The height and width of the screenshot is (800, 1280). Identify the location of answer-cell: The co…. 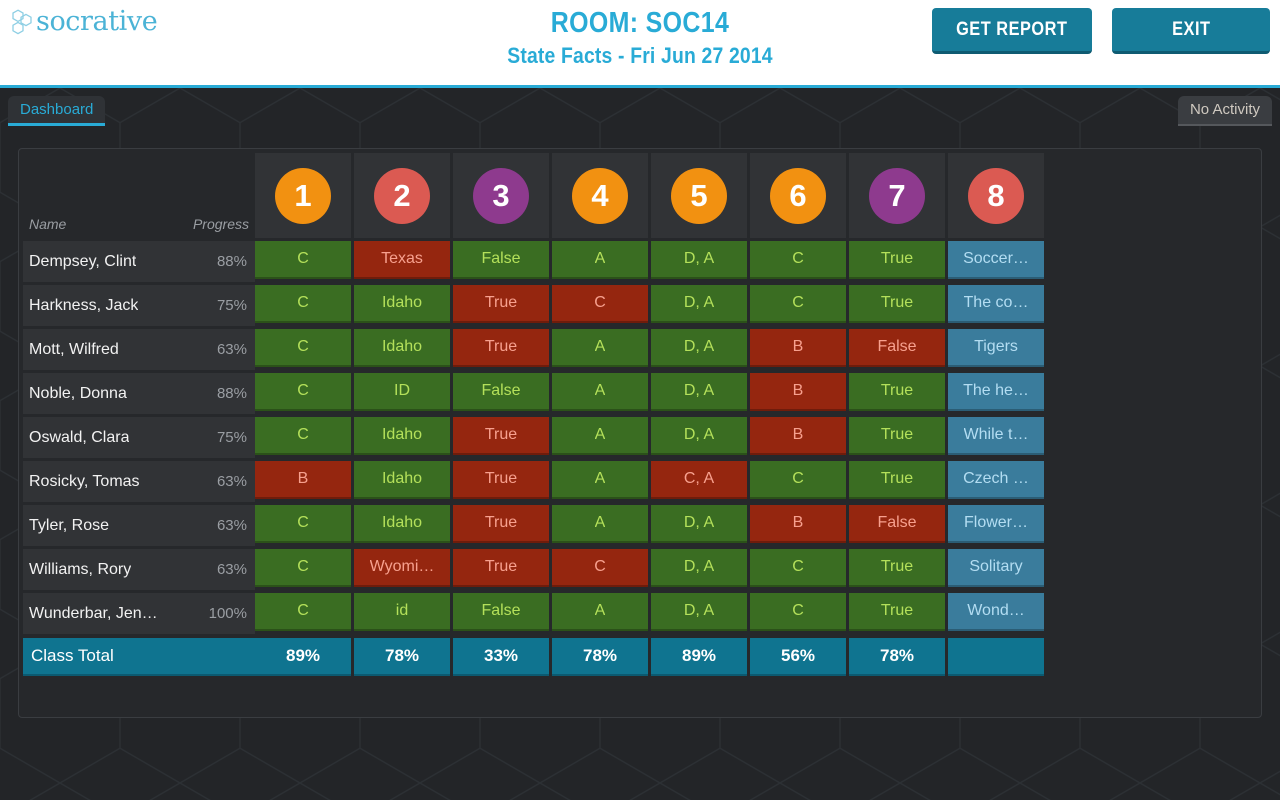
(997, 304).